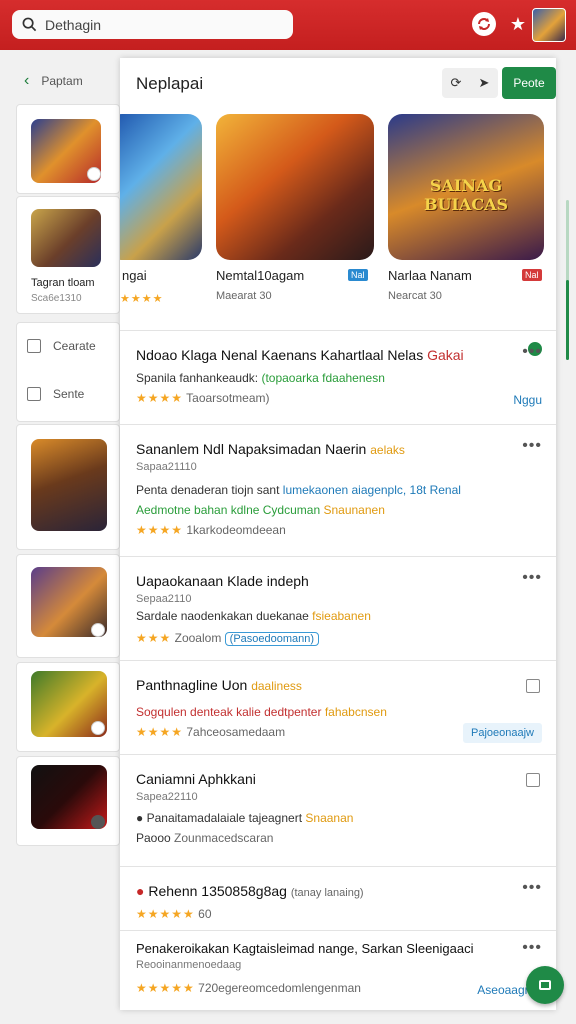 The image size is (576, 1024). I want to click on game-title: Tagran tloam, so click(63, 283).